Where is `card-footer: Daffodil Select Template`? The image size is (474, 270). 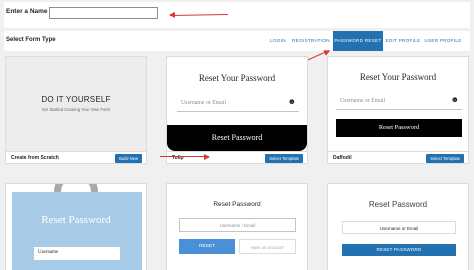 card-footer: Daffodil Select Template is located at coordinates (398, 157).